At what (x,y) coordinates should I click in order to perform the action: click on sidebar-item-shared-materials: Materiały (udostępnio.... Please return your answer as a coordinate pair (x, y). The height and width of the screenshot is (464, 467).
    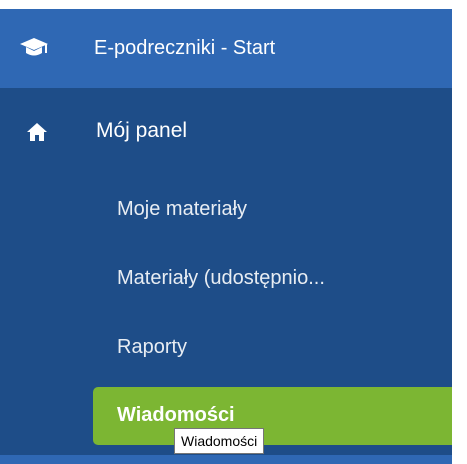
    Looking at the image, I should click on (221, 278).